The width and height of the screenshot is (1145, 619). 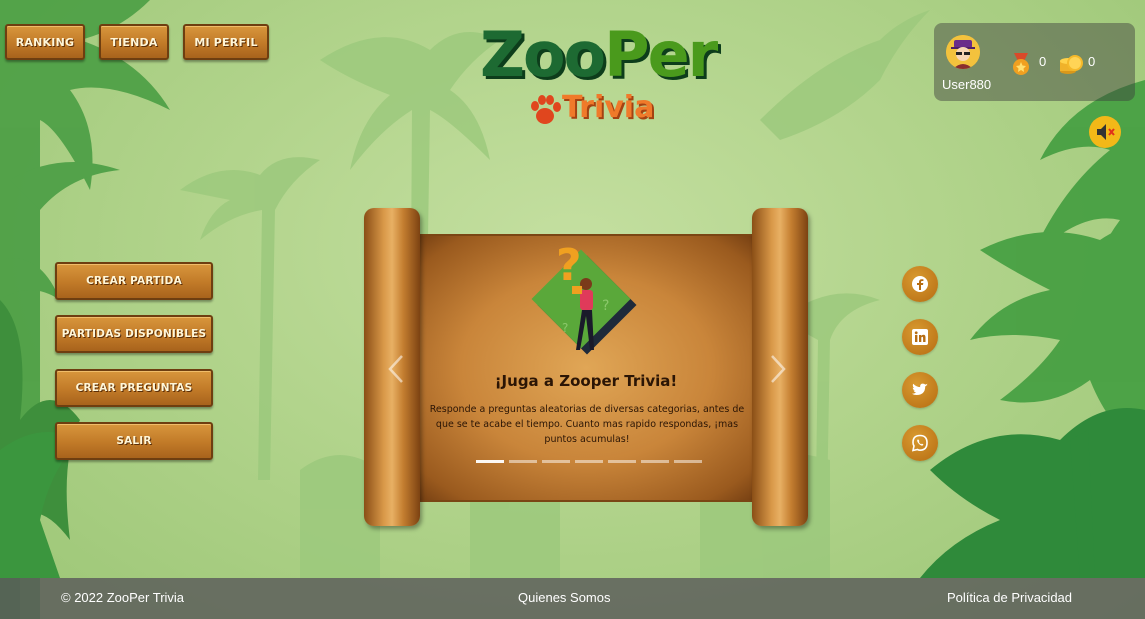 I want to click on copyright-text: © 2022 ZooPer Trivia, so click(x=123, y=597).